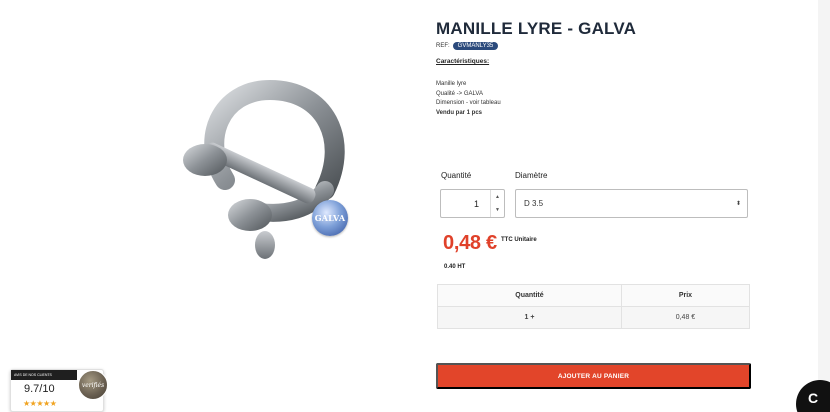 The image size is (830, 412). I want to click on rating-score: 9.7/10, so click(39, 389).